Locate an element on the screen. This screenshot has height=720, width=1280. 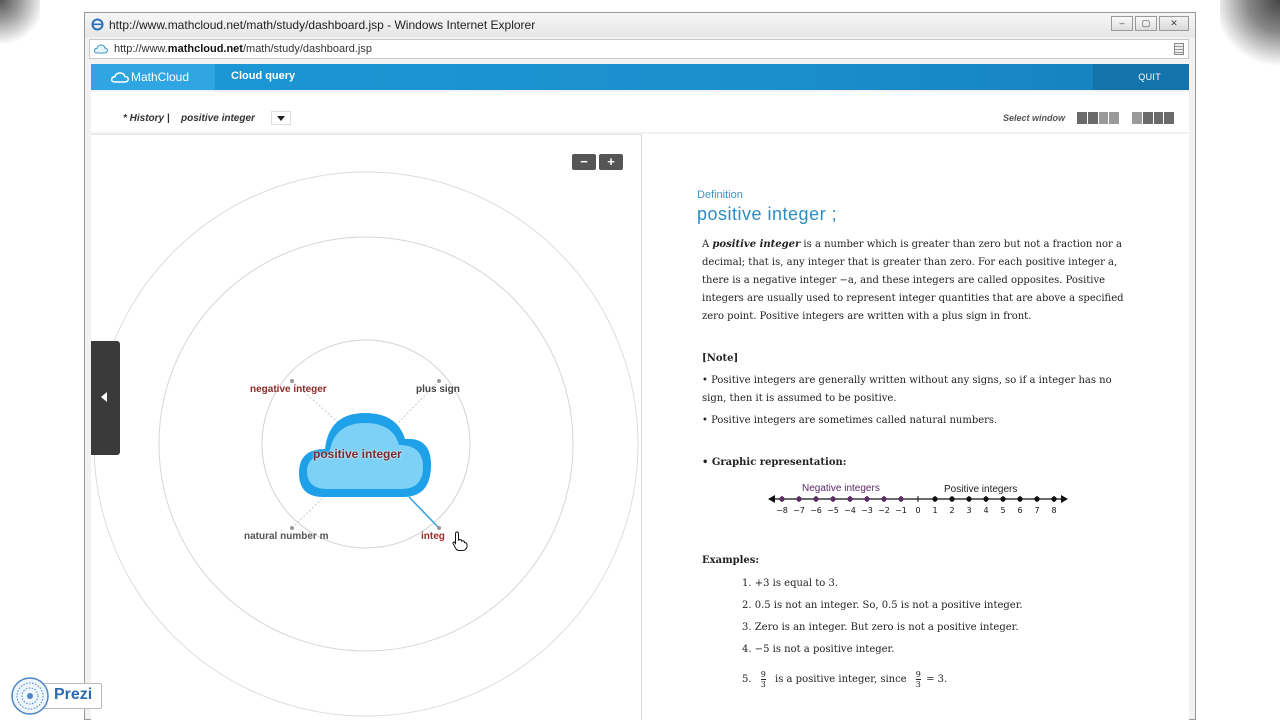
logo: MathCloud is located at coordinates (153, 77).